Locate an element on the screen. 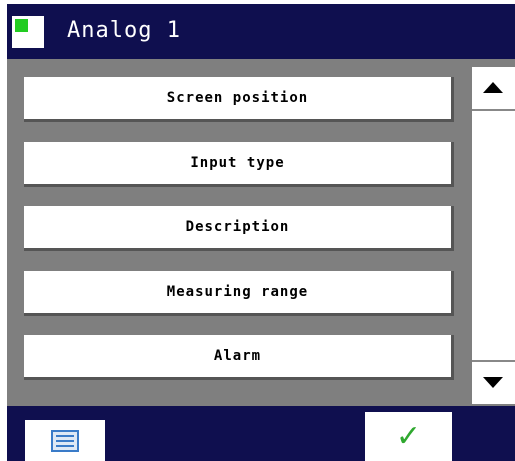 The width and height of the screenshot is (515, 461). title-bar: Analog 1 is located at coordinates (261, 31).